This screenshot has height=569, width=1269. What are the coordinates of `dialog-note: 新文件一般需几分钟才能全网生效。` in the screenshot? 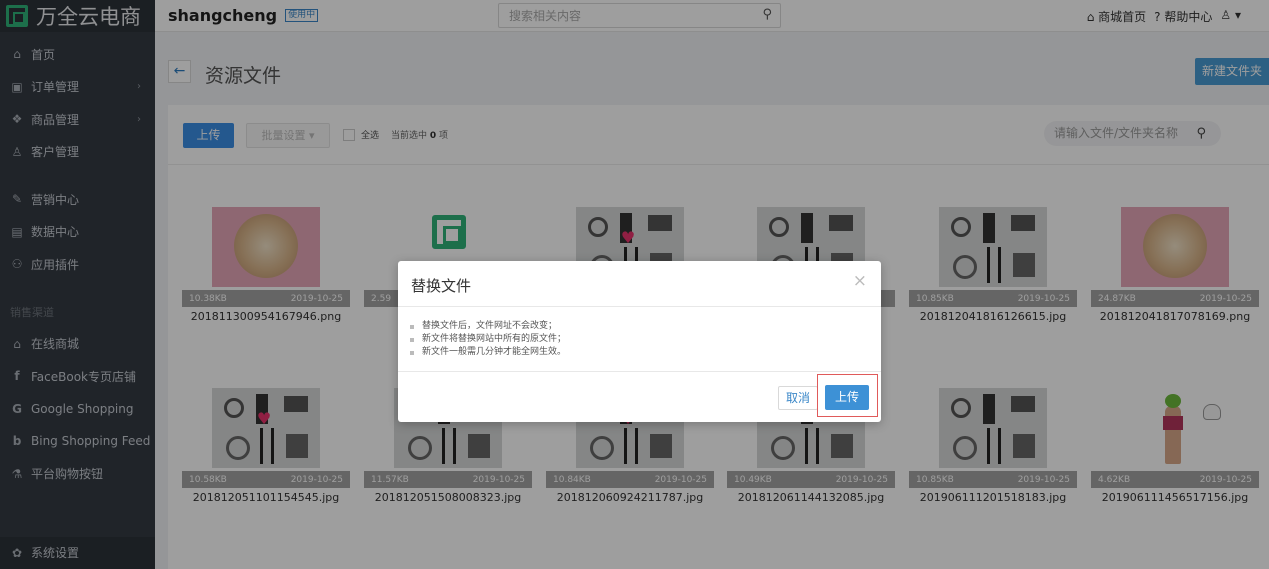 It's located at (488, 352).